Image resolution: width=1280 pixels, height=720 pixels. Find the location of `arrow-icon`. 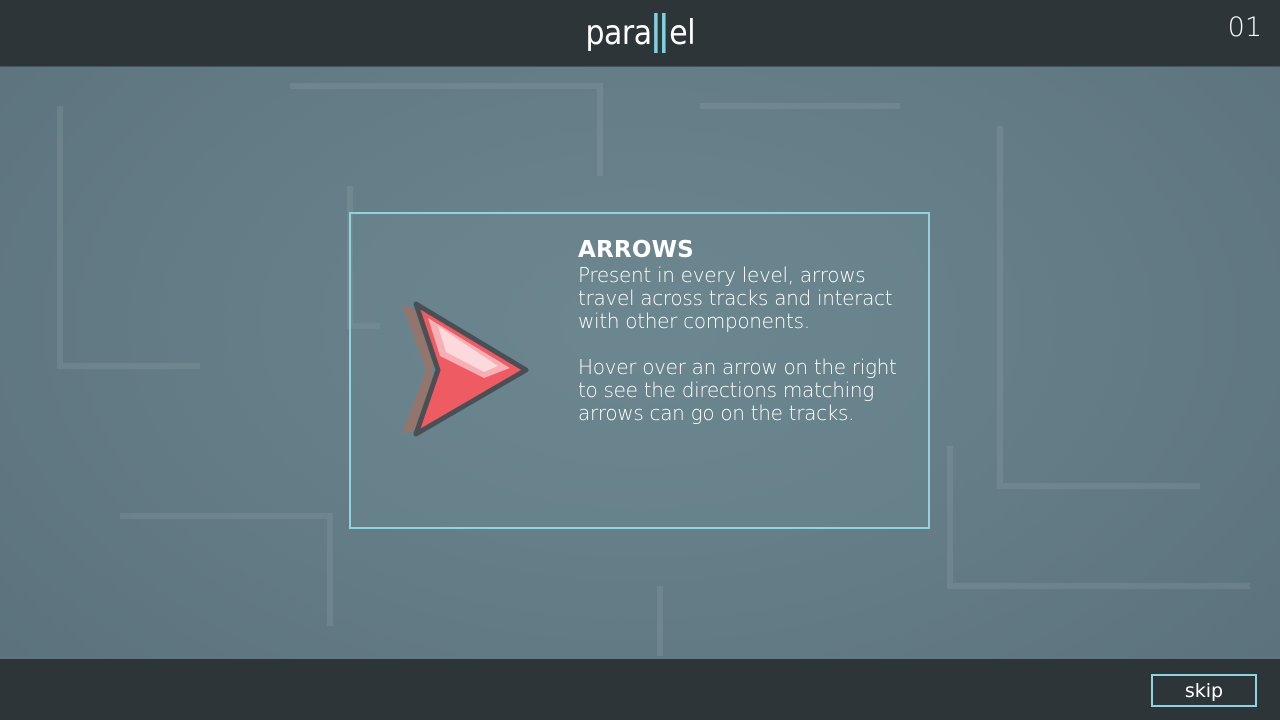

arrow-icon is located at coordinates (465, 369).